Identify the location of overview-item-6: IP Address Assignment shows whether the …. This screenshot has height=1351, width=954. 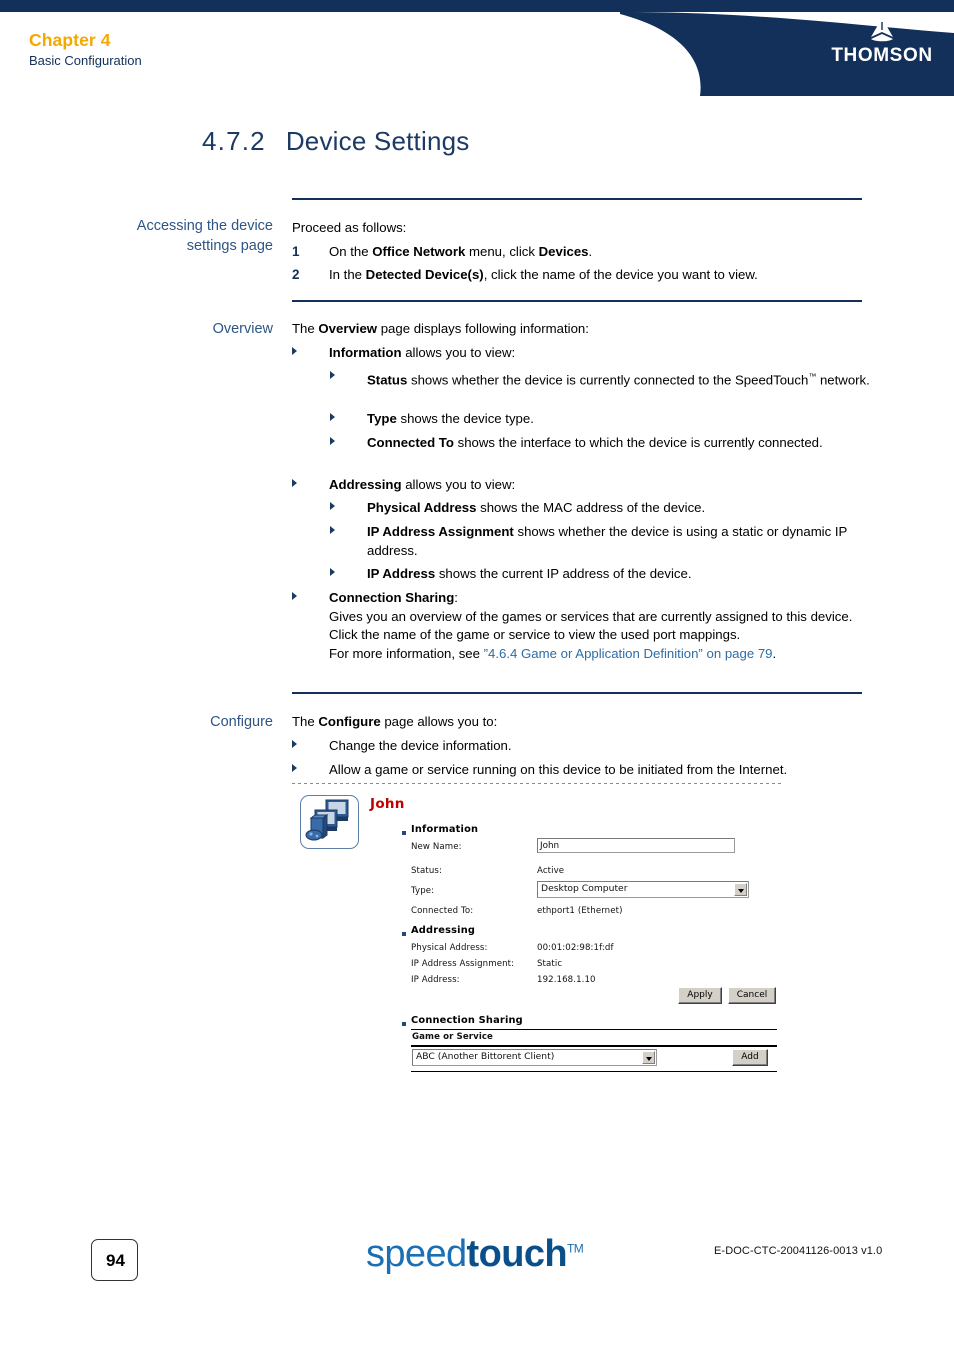
(600, 541).